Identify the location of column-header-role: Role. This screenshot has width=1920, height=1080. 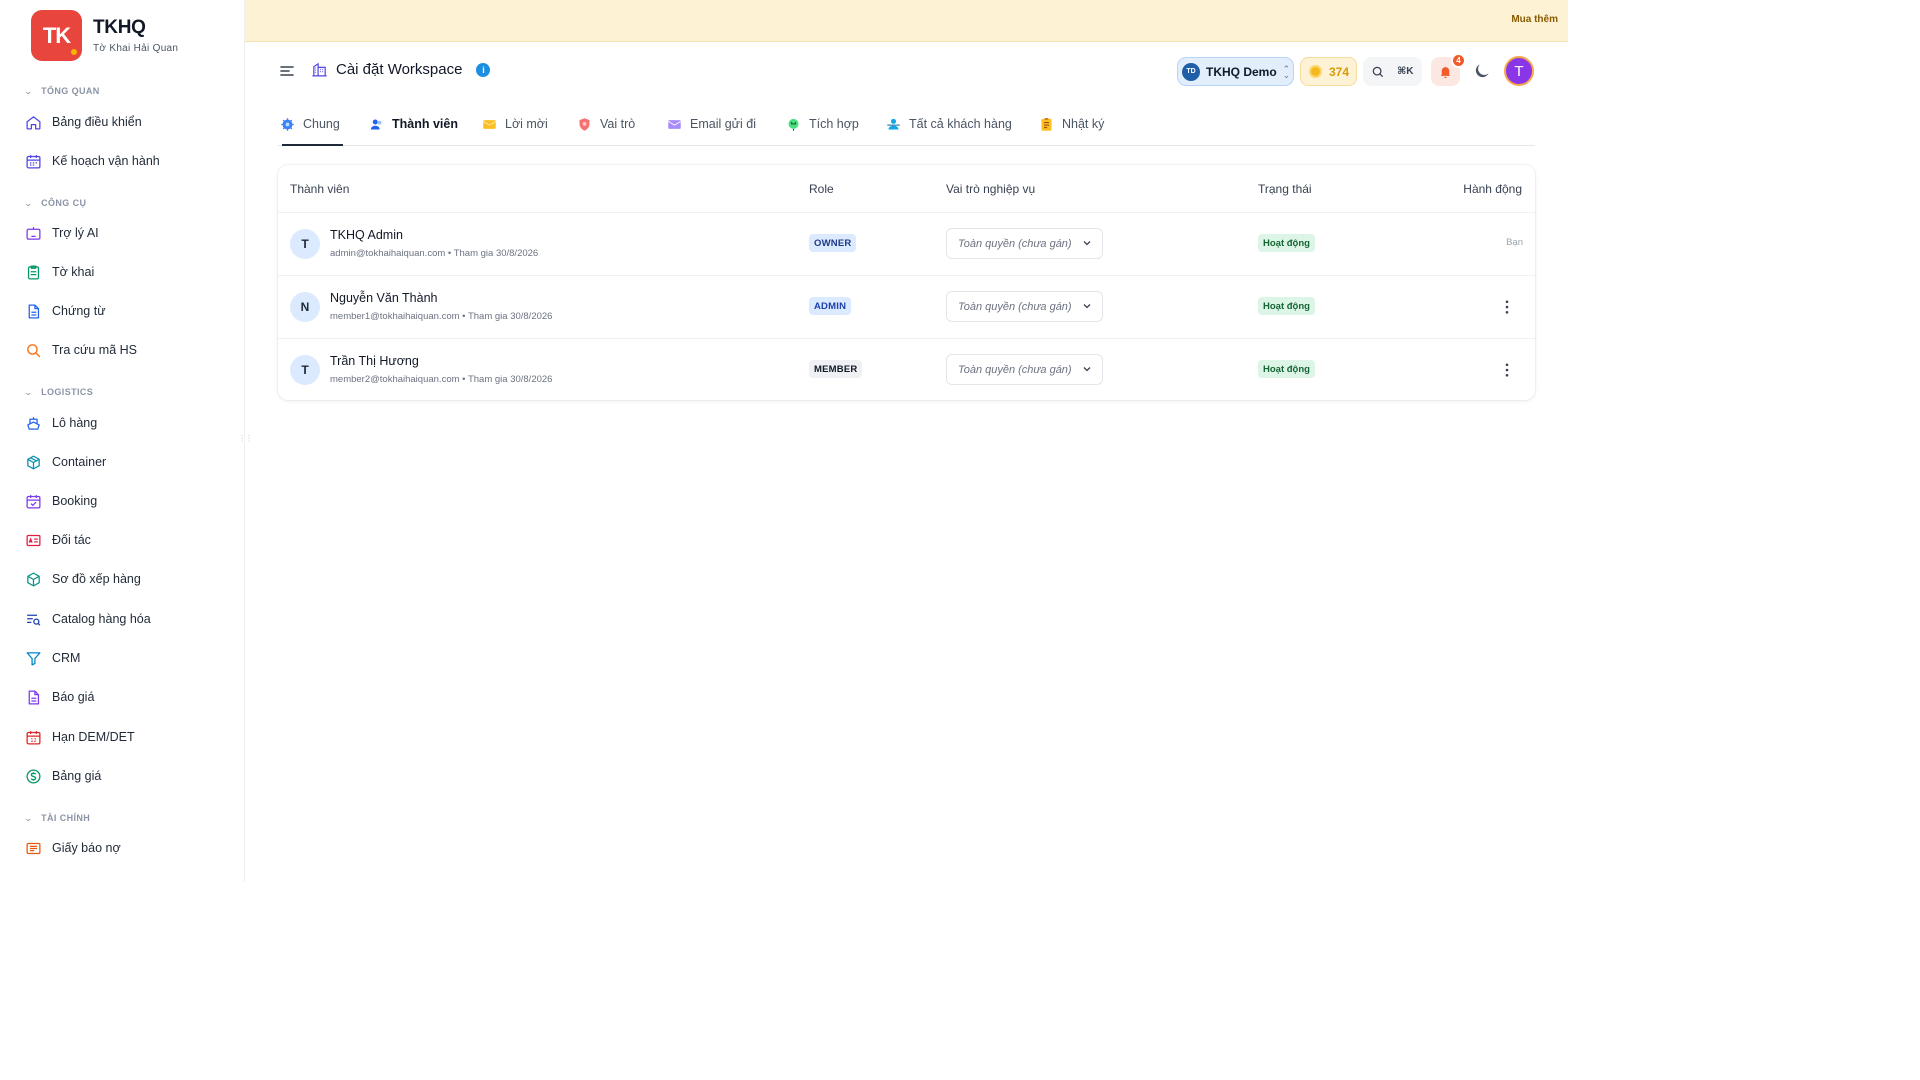
(821, 189).